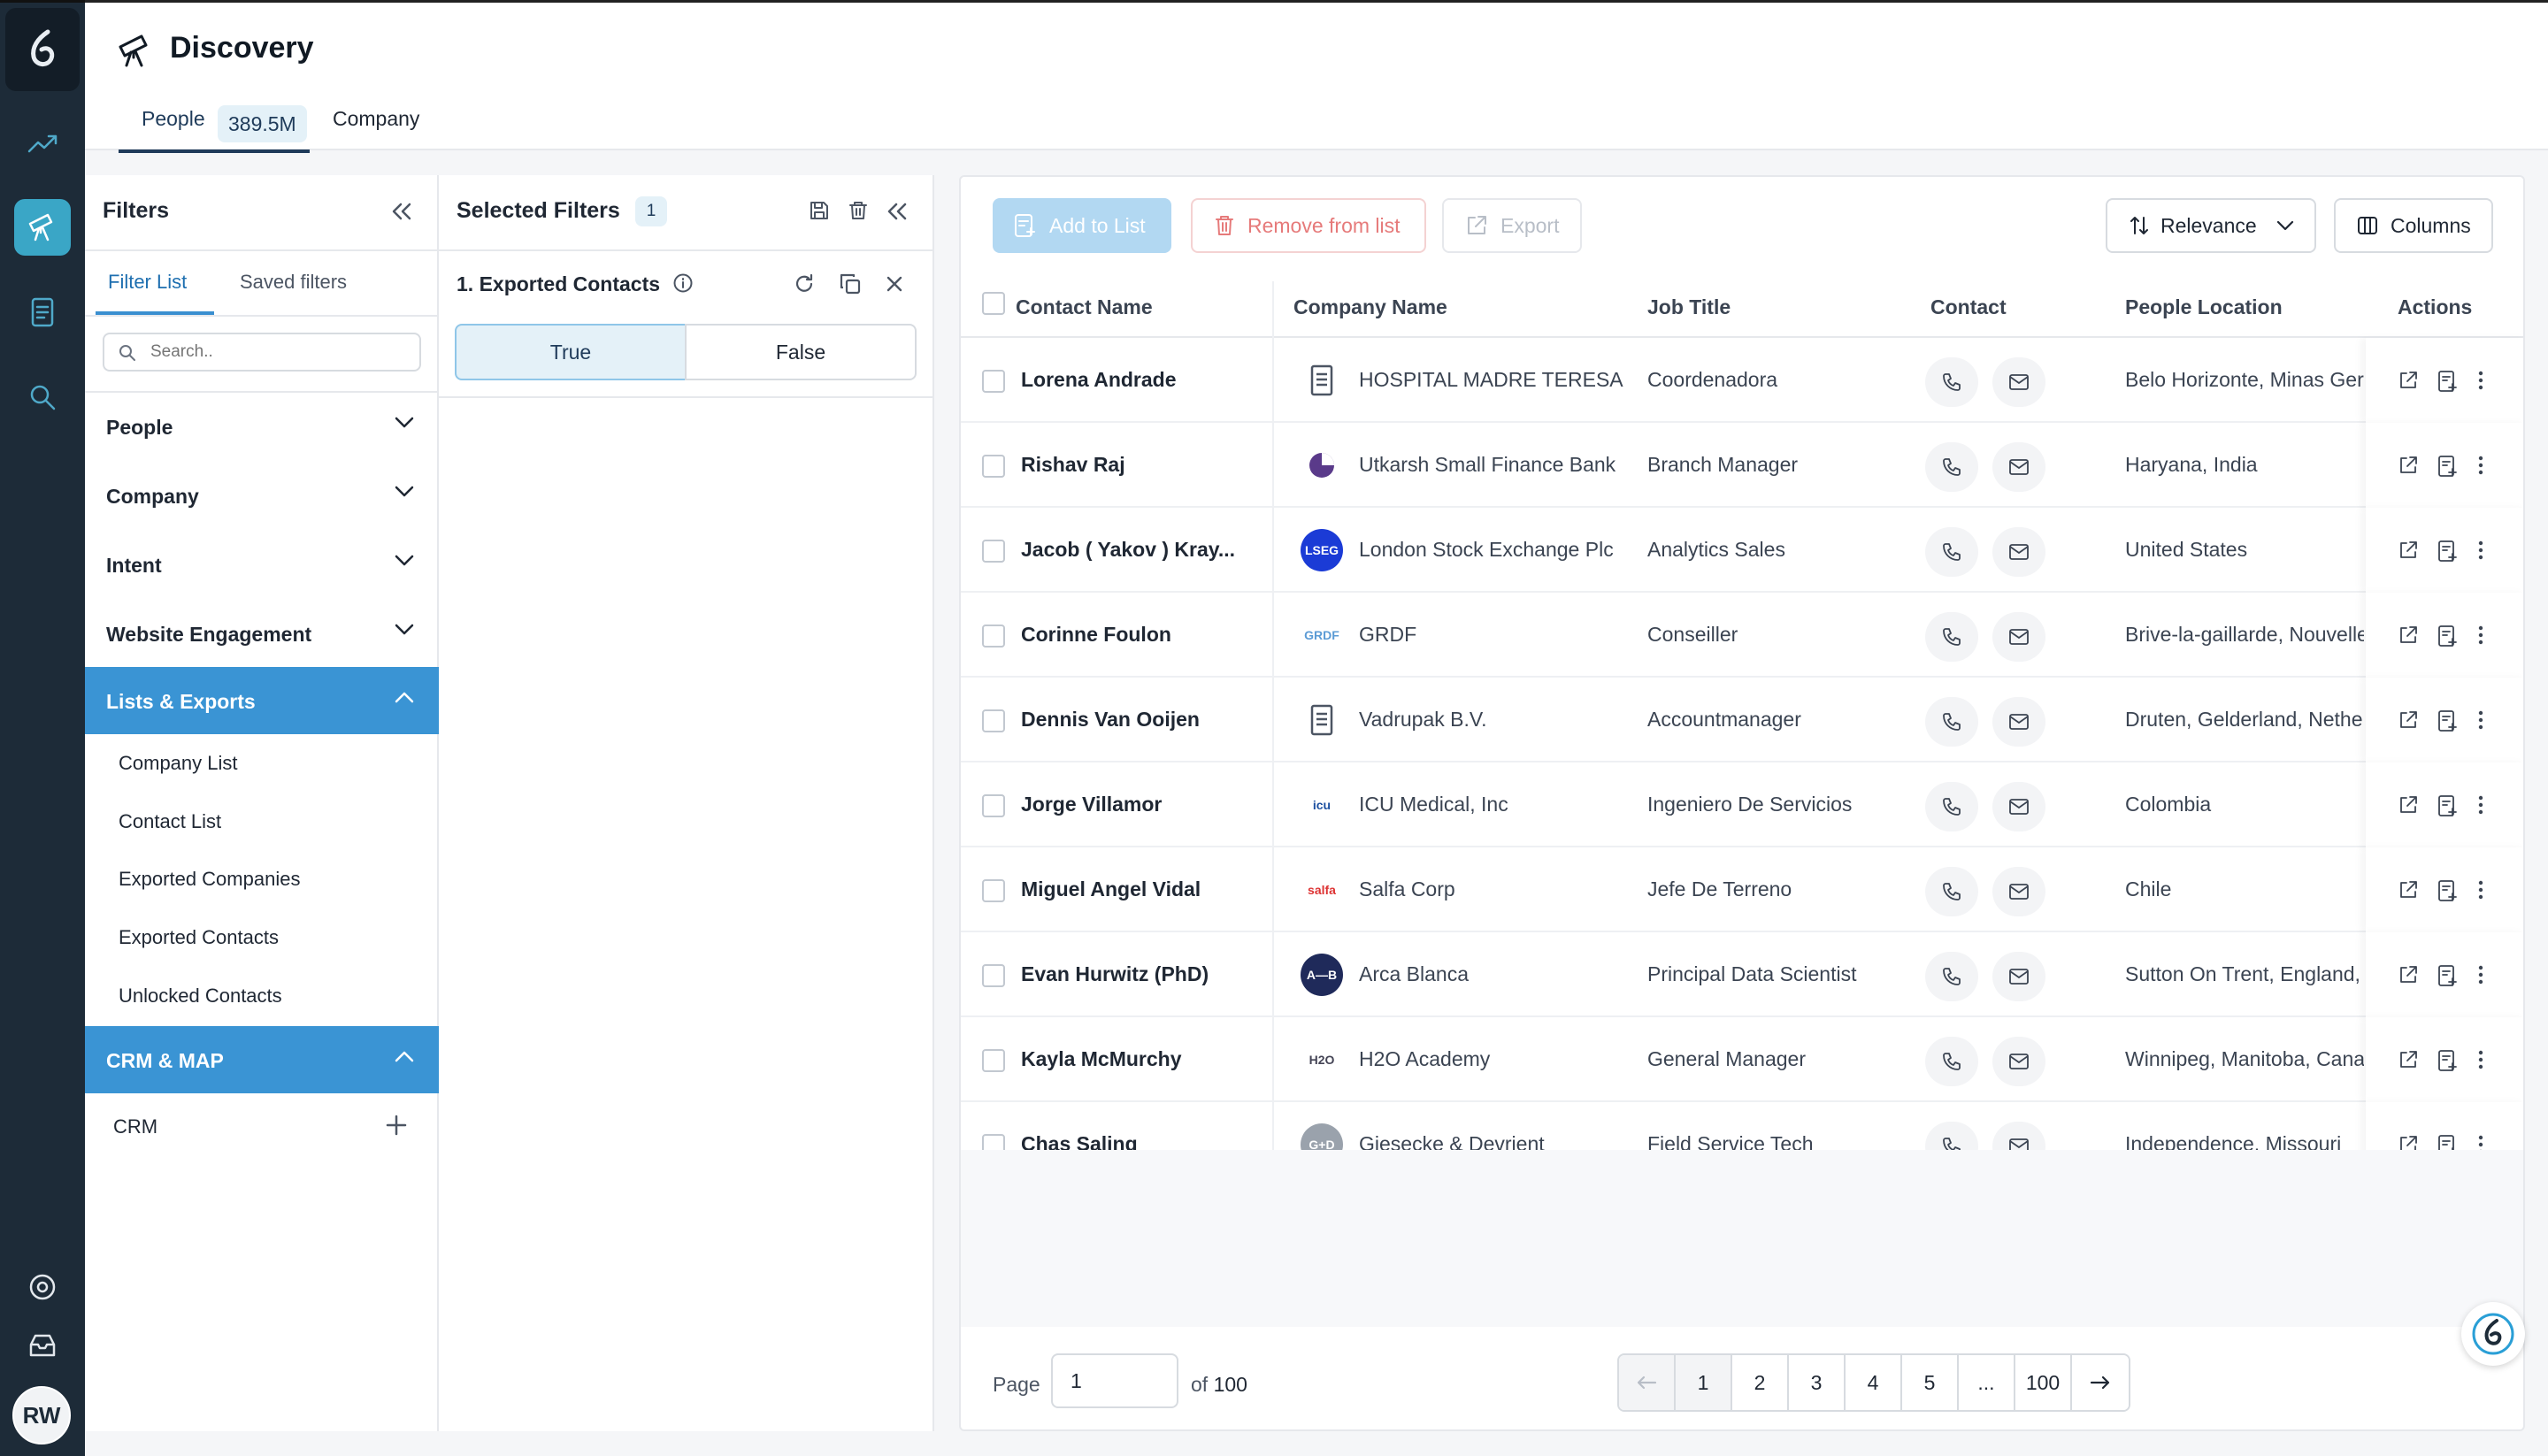 The width and height of the screenshot is (2548, 1456). What do you see at coordinates (1131, 804) in the screenshot?
I see `contact-name: Jorge Villamor` at bounding box center [1131, 804].